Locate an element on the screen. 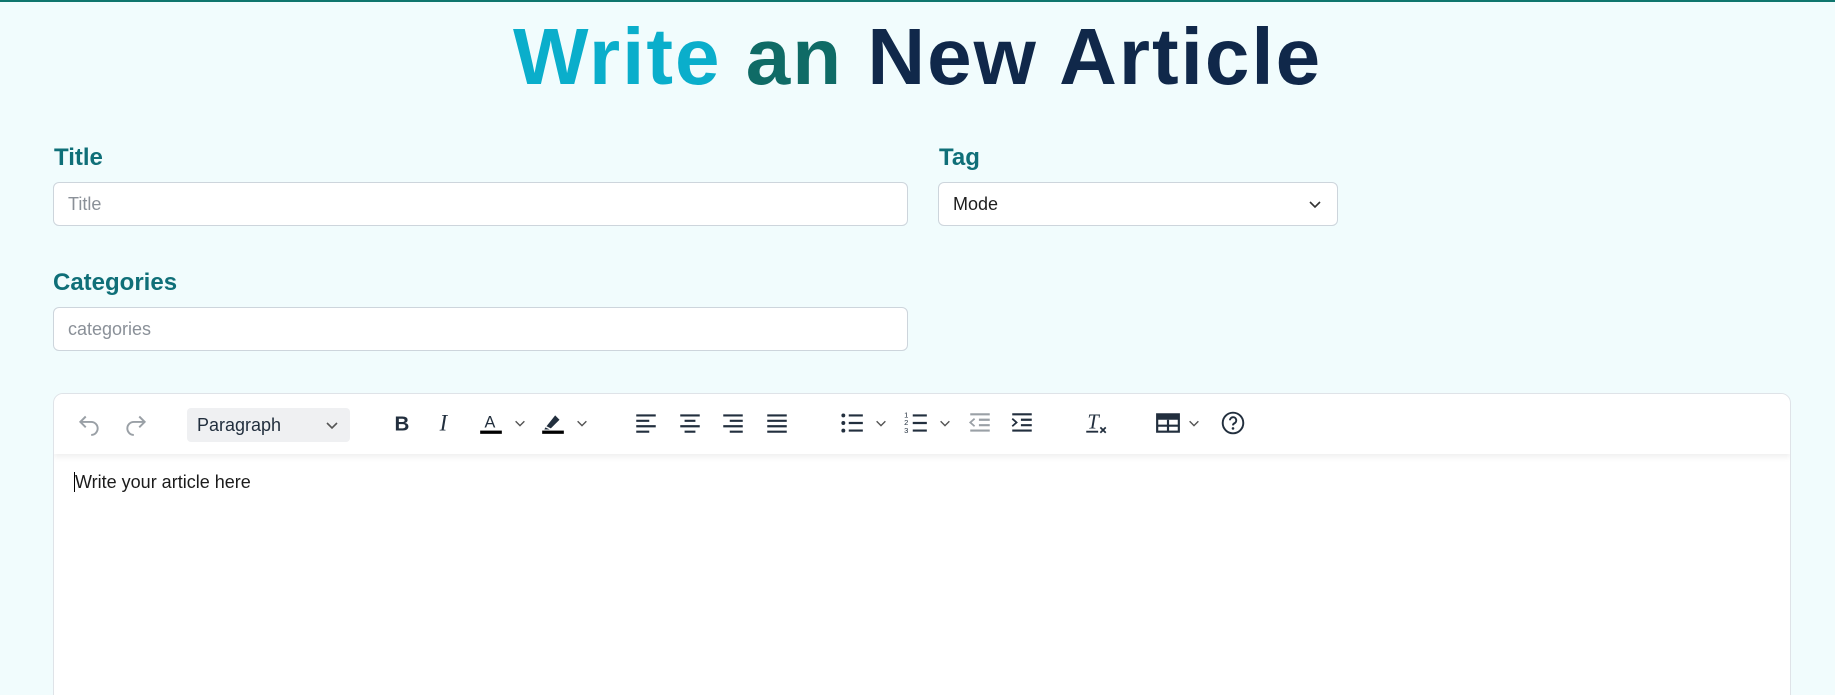  clear-formatting-button: T is located at coordinates (1096, 423).